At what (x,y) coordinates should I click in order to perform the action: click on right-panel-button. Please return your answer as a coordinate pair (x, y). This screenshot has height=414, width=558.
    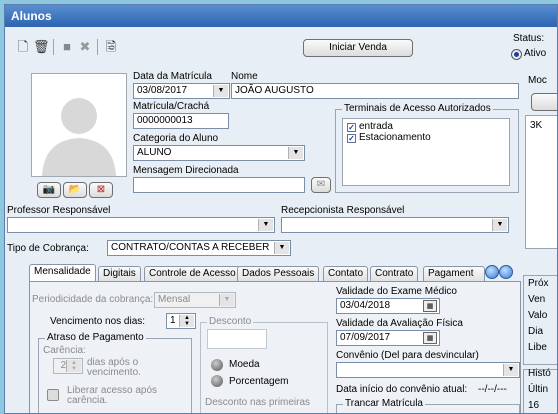
    Looking at the image, I should click on (544, 102).